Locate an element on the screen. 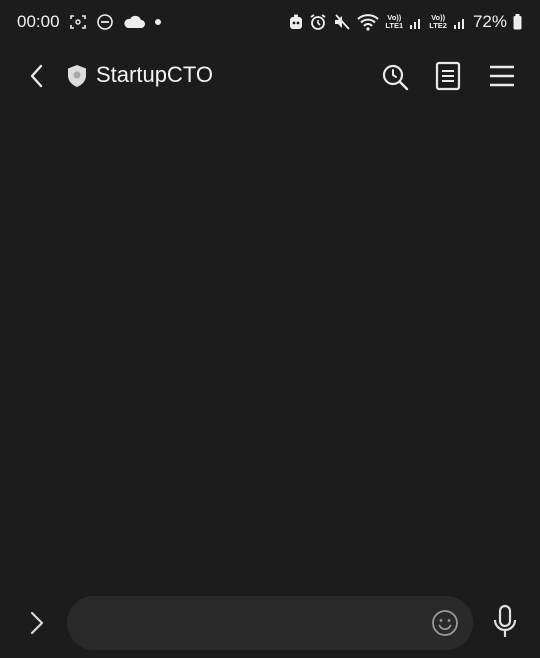 This screenshot has height=658, width=540. back-arrow-icon is located at coordinates (36, 76).